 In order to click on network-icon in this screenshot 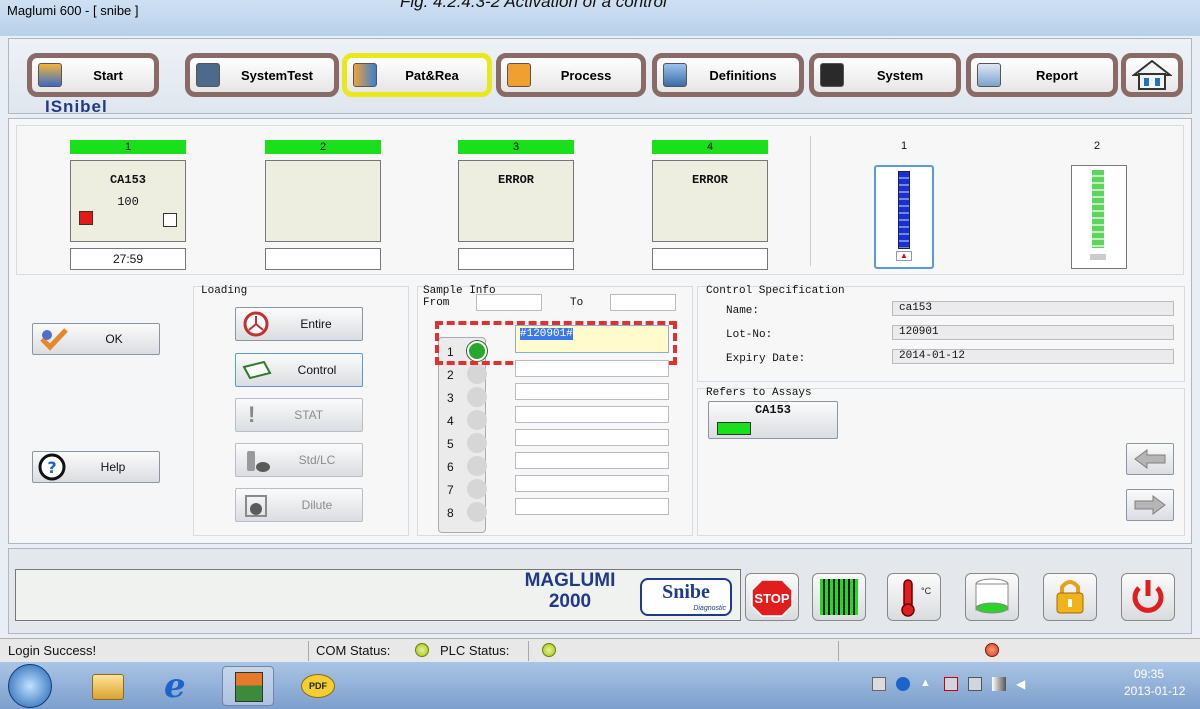, I will do `click(951, 684)`.